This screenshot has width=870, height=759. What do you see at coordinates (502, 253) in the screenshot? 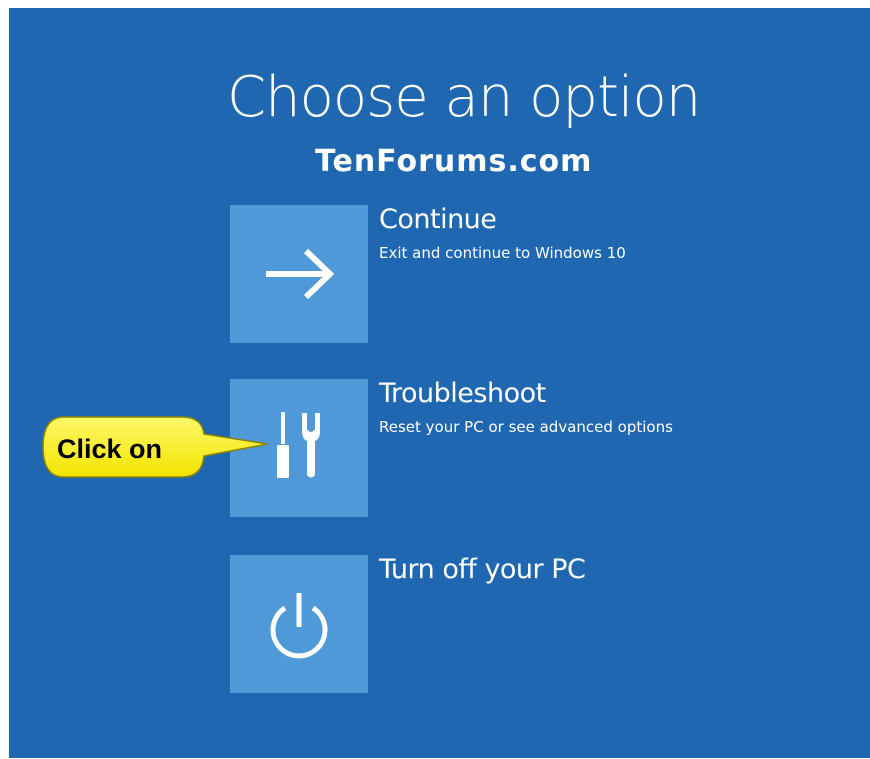
I see `continue-description: Exit and continue to Windows 10` at bounding box center [502, 253].